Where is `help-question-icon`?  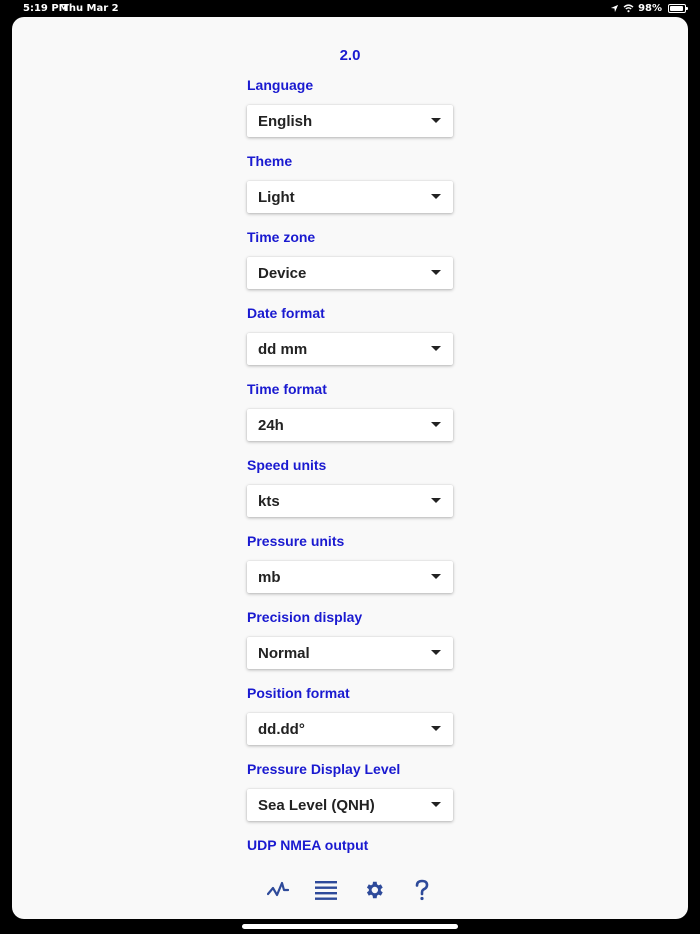 help-question-icon is located at coordinates (422, 890).